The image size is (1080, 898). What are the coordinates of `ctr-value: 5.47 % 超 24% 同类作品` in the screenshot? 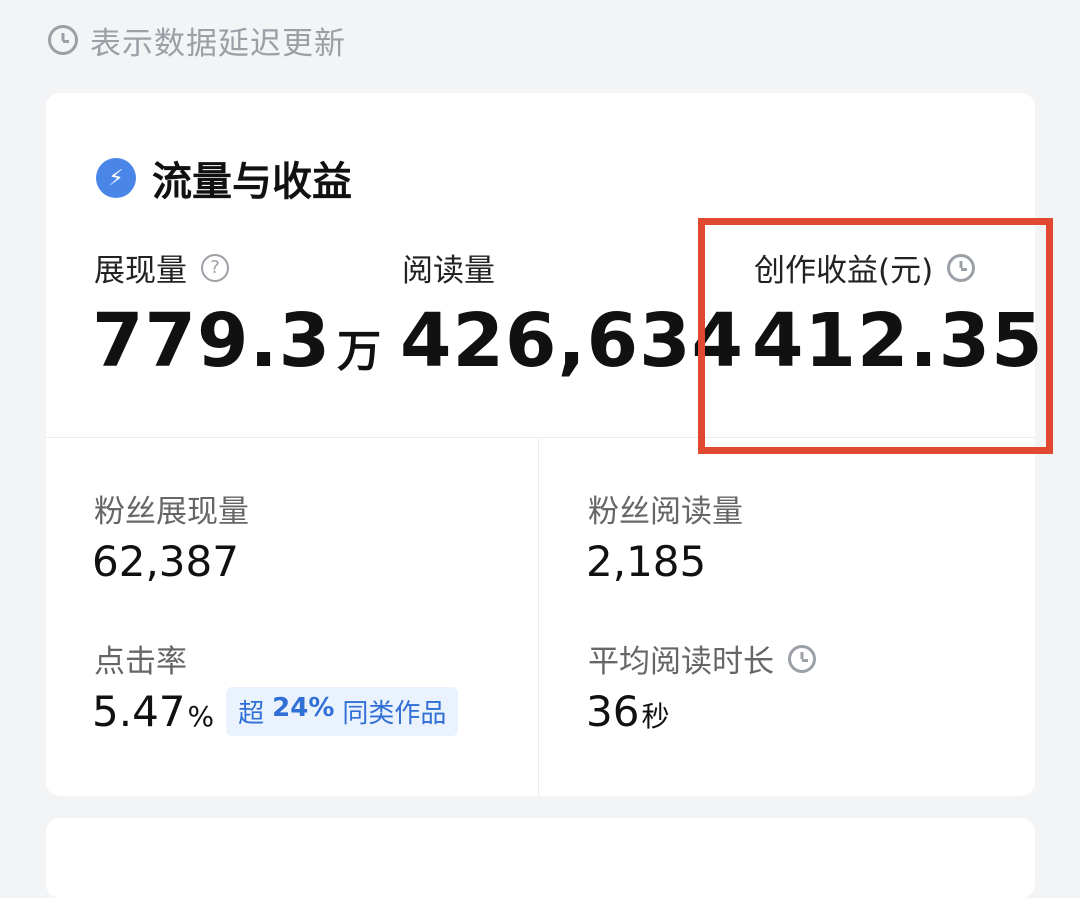 It's located at (275, 711).